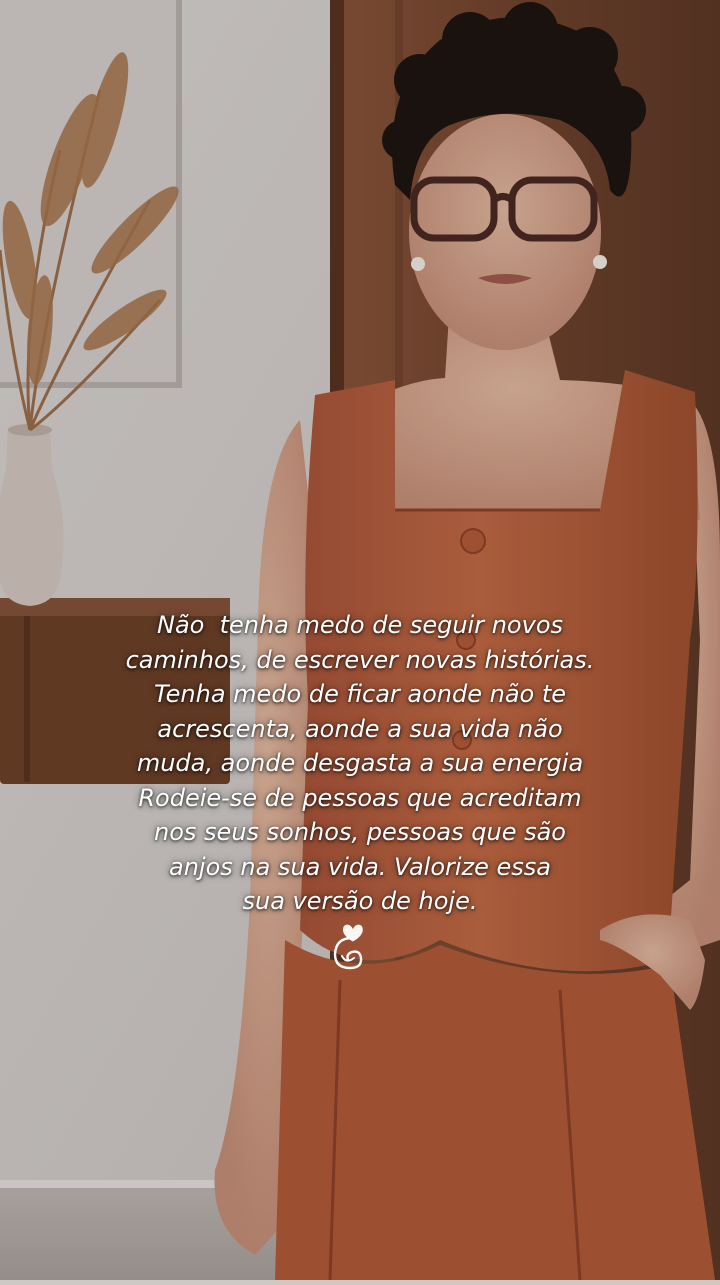  I want to click on caption-line: muda, aonde desgasta a sua energia, so click(360, 763).